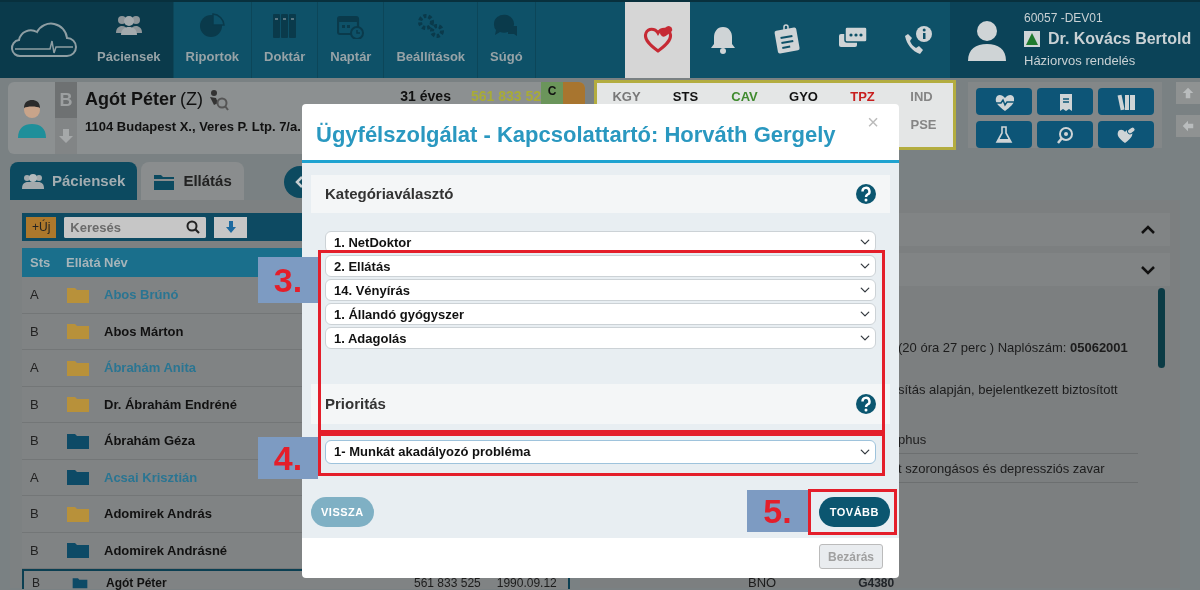  What do you see at coordinates (923, 125) in the screenshot?
I see `indicator-label: PSE` at bounding box center [923, 125].